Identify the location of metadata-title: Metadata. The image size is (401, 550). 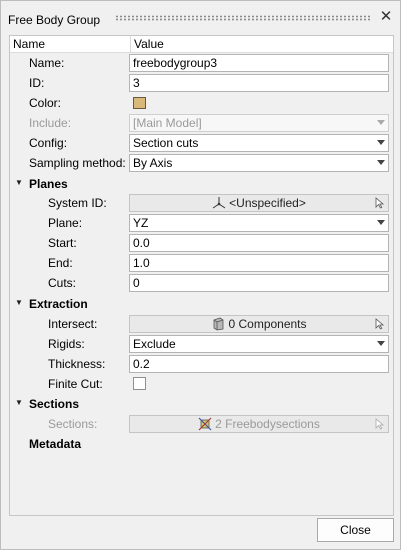
(55, 444).